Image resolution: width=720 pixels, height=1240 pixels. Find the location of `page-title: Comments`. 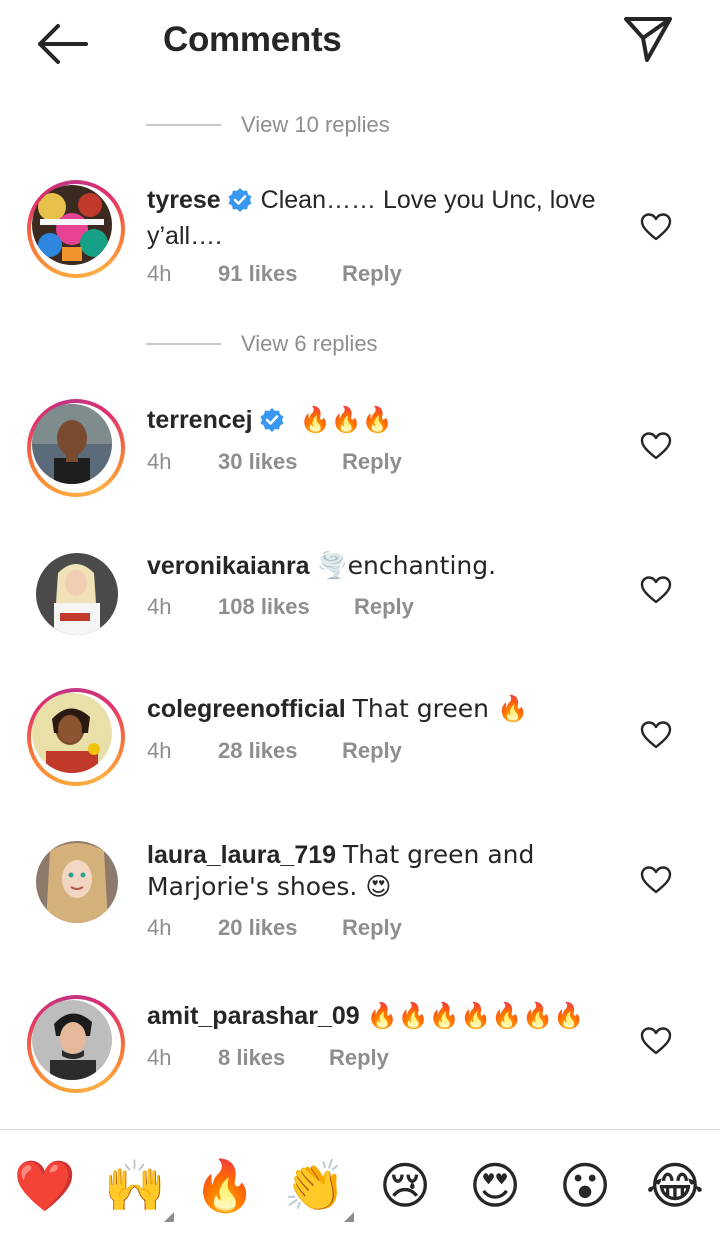

page-title: Comments is located at coordinates (252, 39).